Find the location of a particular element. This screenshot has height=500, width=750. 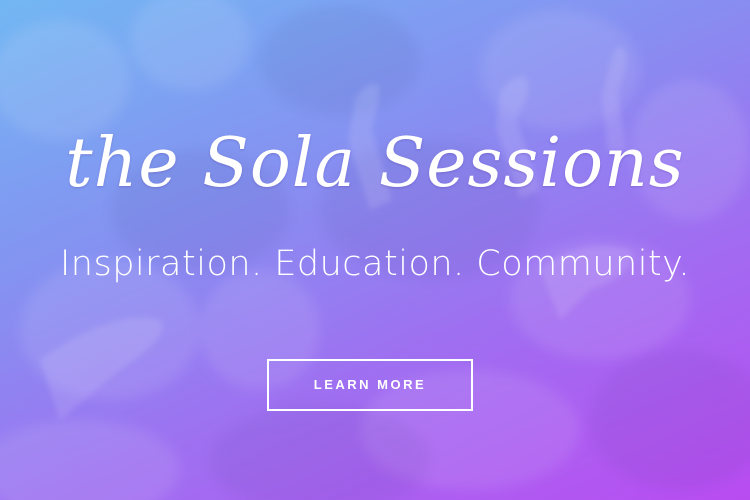

hero-tagline: Inspiration. Education. Community. is located at coordinates (374, 264).